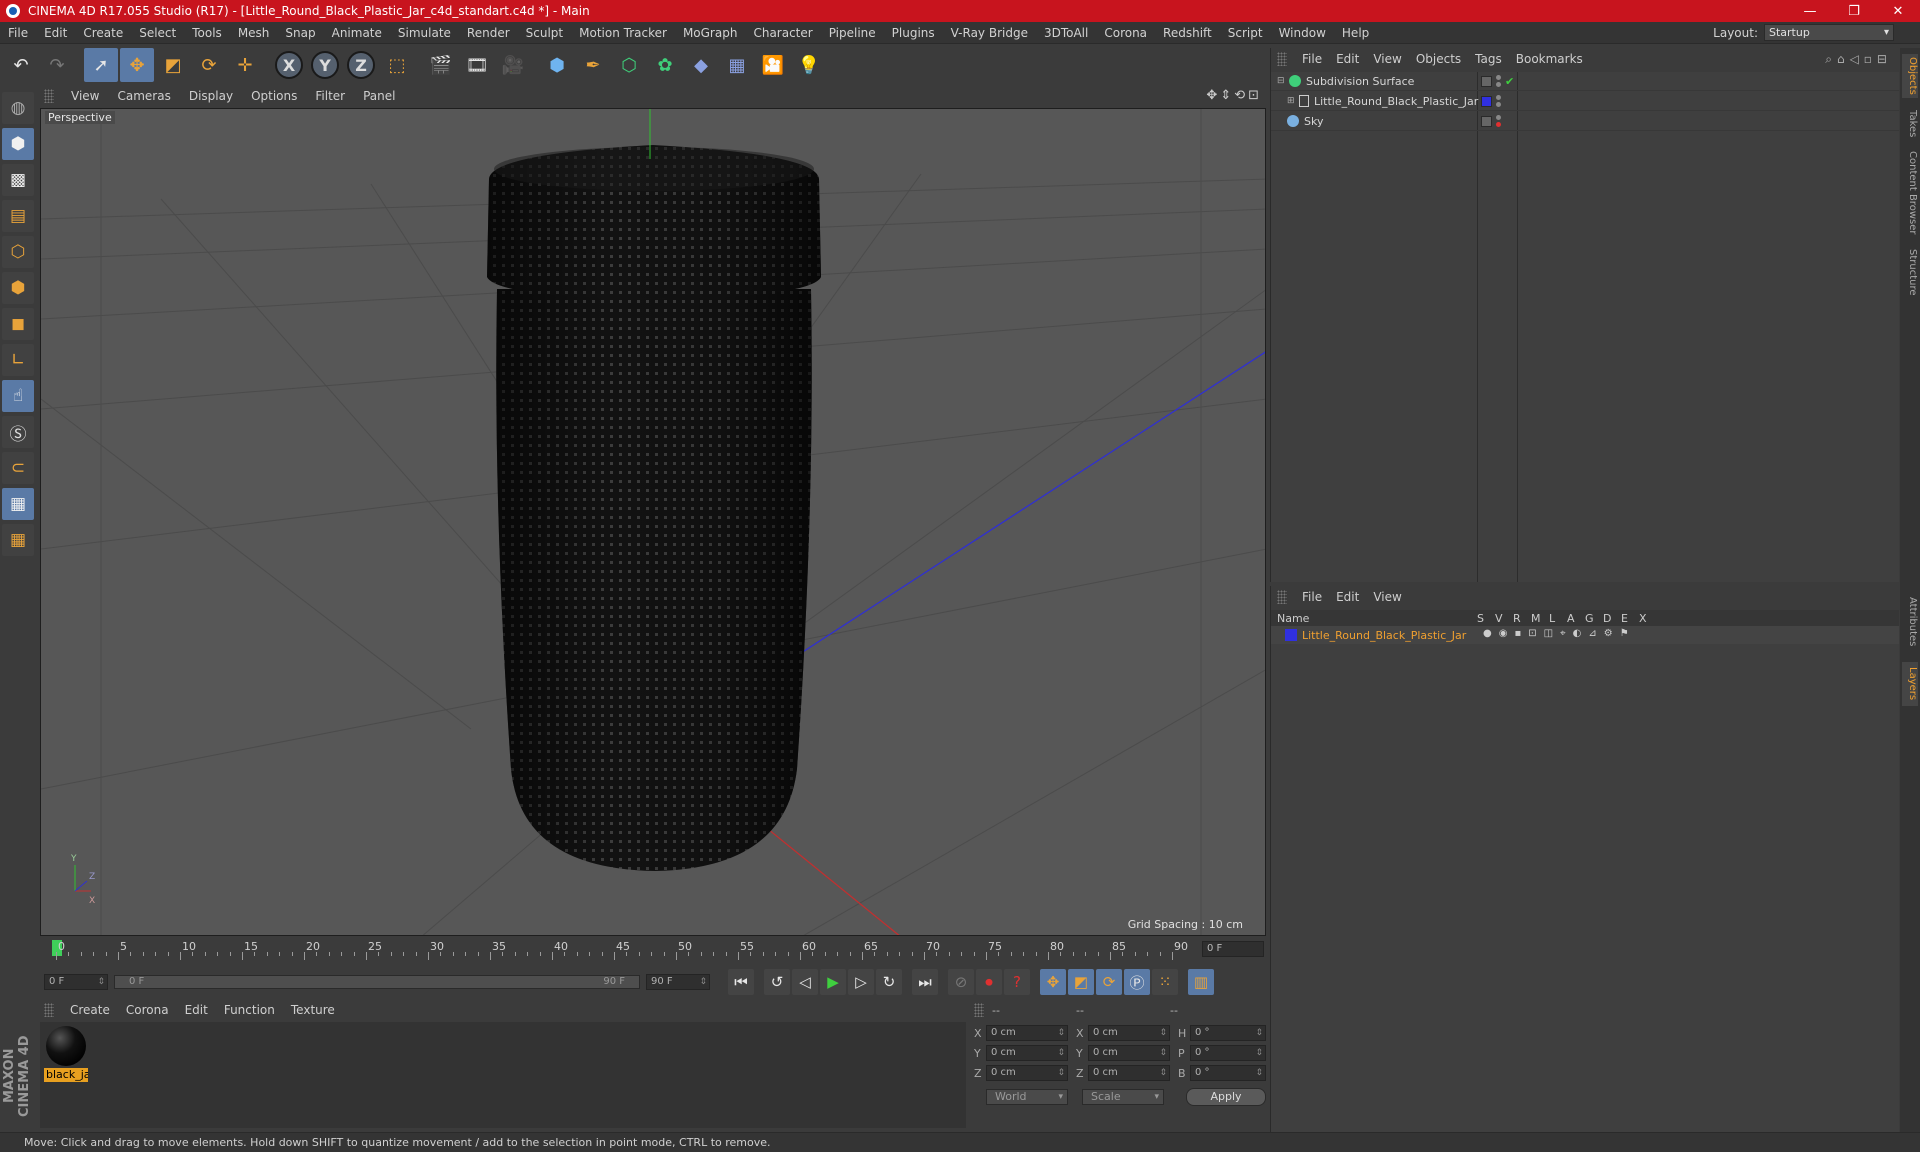 This screenshot has height=1152, width=1920. Describe the element at coordinates (361, 65) in the screenshot. I see `z-axis-lock-icon: Z` at that location.